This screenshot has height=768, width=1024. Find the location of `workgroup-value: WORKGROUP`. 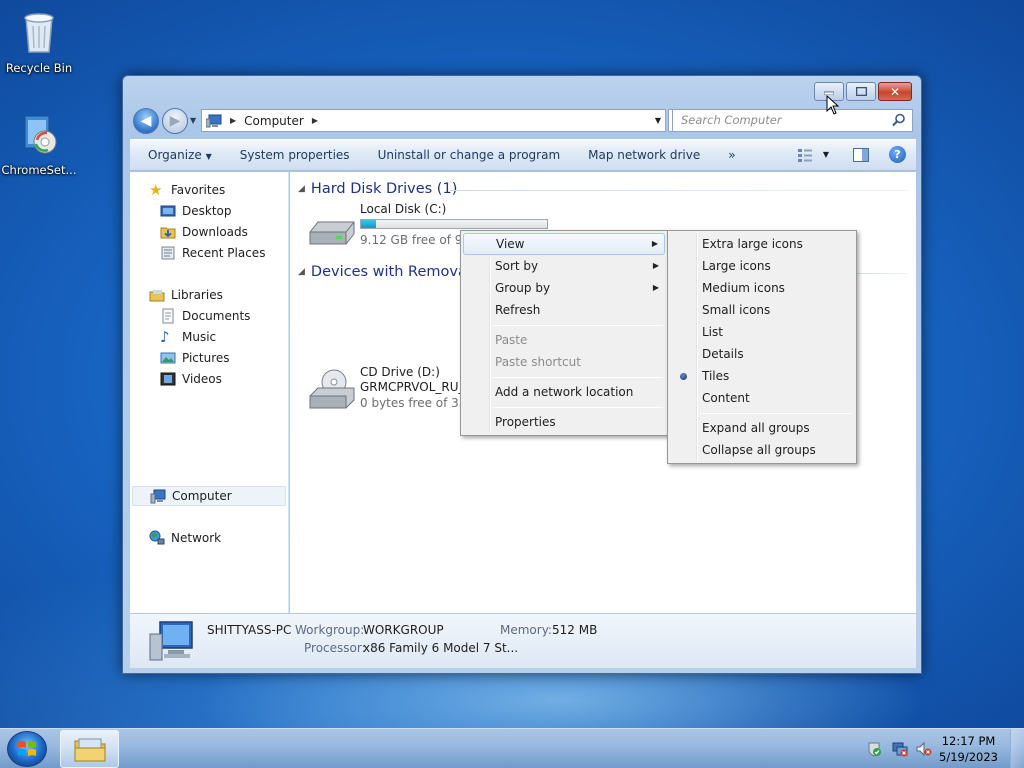

workgroup-value: WORKGROUP is located at coordinates (403, 630).